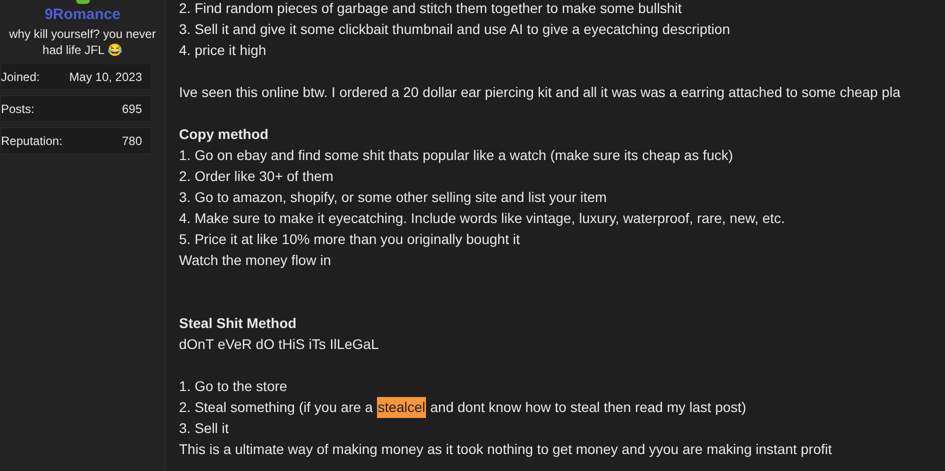 This screenshot has width=945, height=471. I want to click on post-text: dOnT eVeR dO tHiS iTs IlLeGaL, so click(279, 344).